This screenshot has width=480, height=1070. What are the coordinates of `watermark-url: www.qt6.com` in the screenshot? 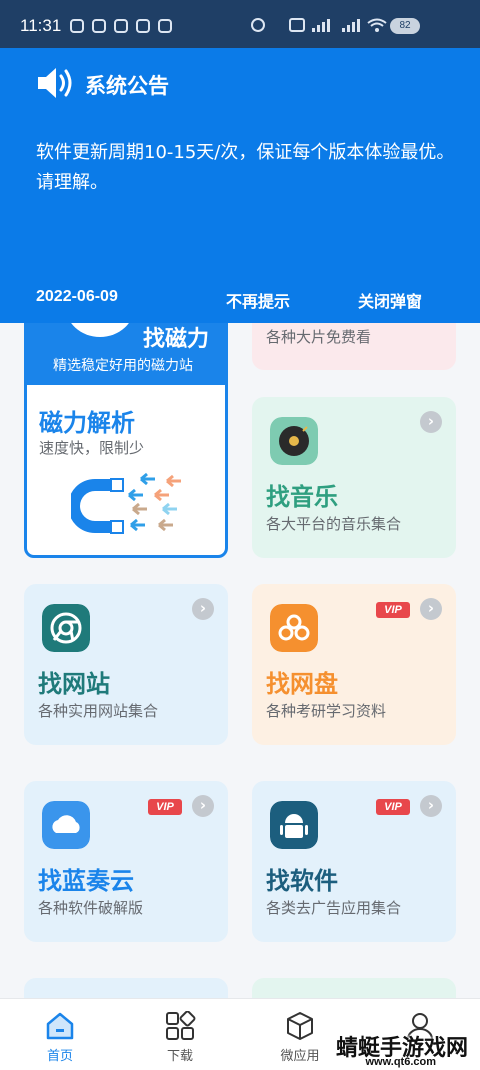 It's located at (401, 1062).